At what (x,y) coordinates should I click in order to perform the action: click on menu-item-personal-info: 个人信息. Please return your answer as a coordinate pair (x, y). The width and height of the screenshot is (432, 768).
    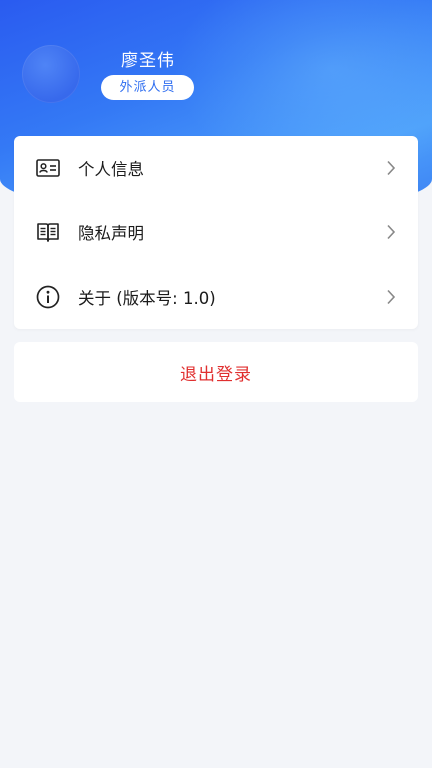
    Looking at the image, I should click on (216, 168).